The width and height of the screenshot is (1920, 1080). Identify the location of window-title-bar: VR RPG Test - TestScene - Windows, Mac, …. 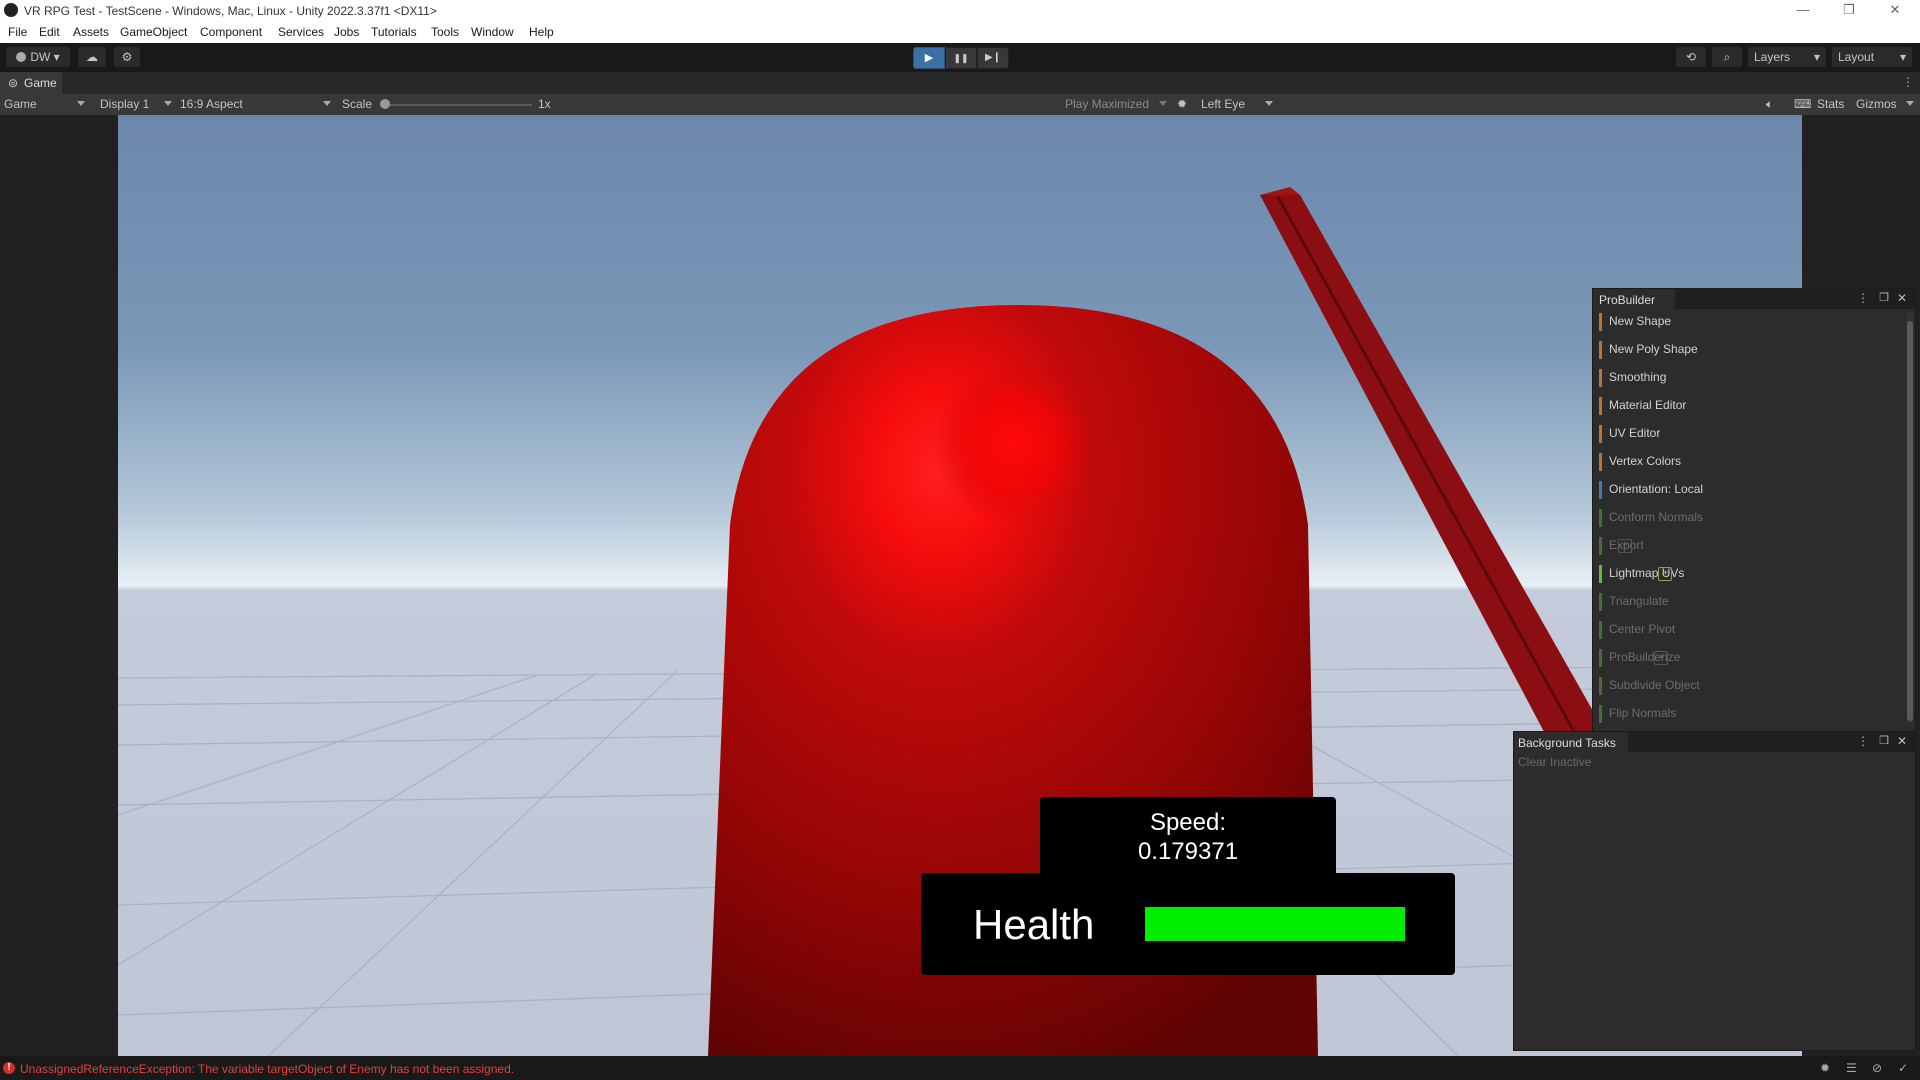
(960, 11).